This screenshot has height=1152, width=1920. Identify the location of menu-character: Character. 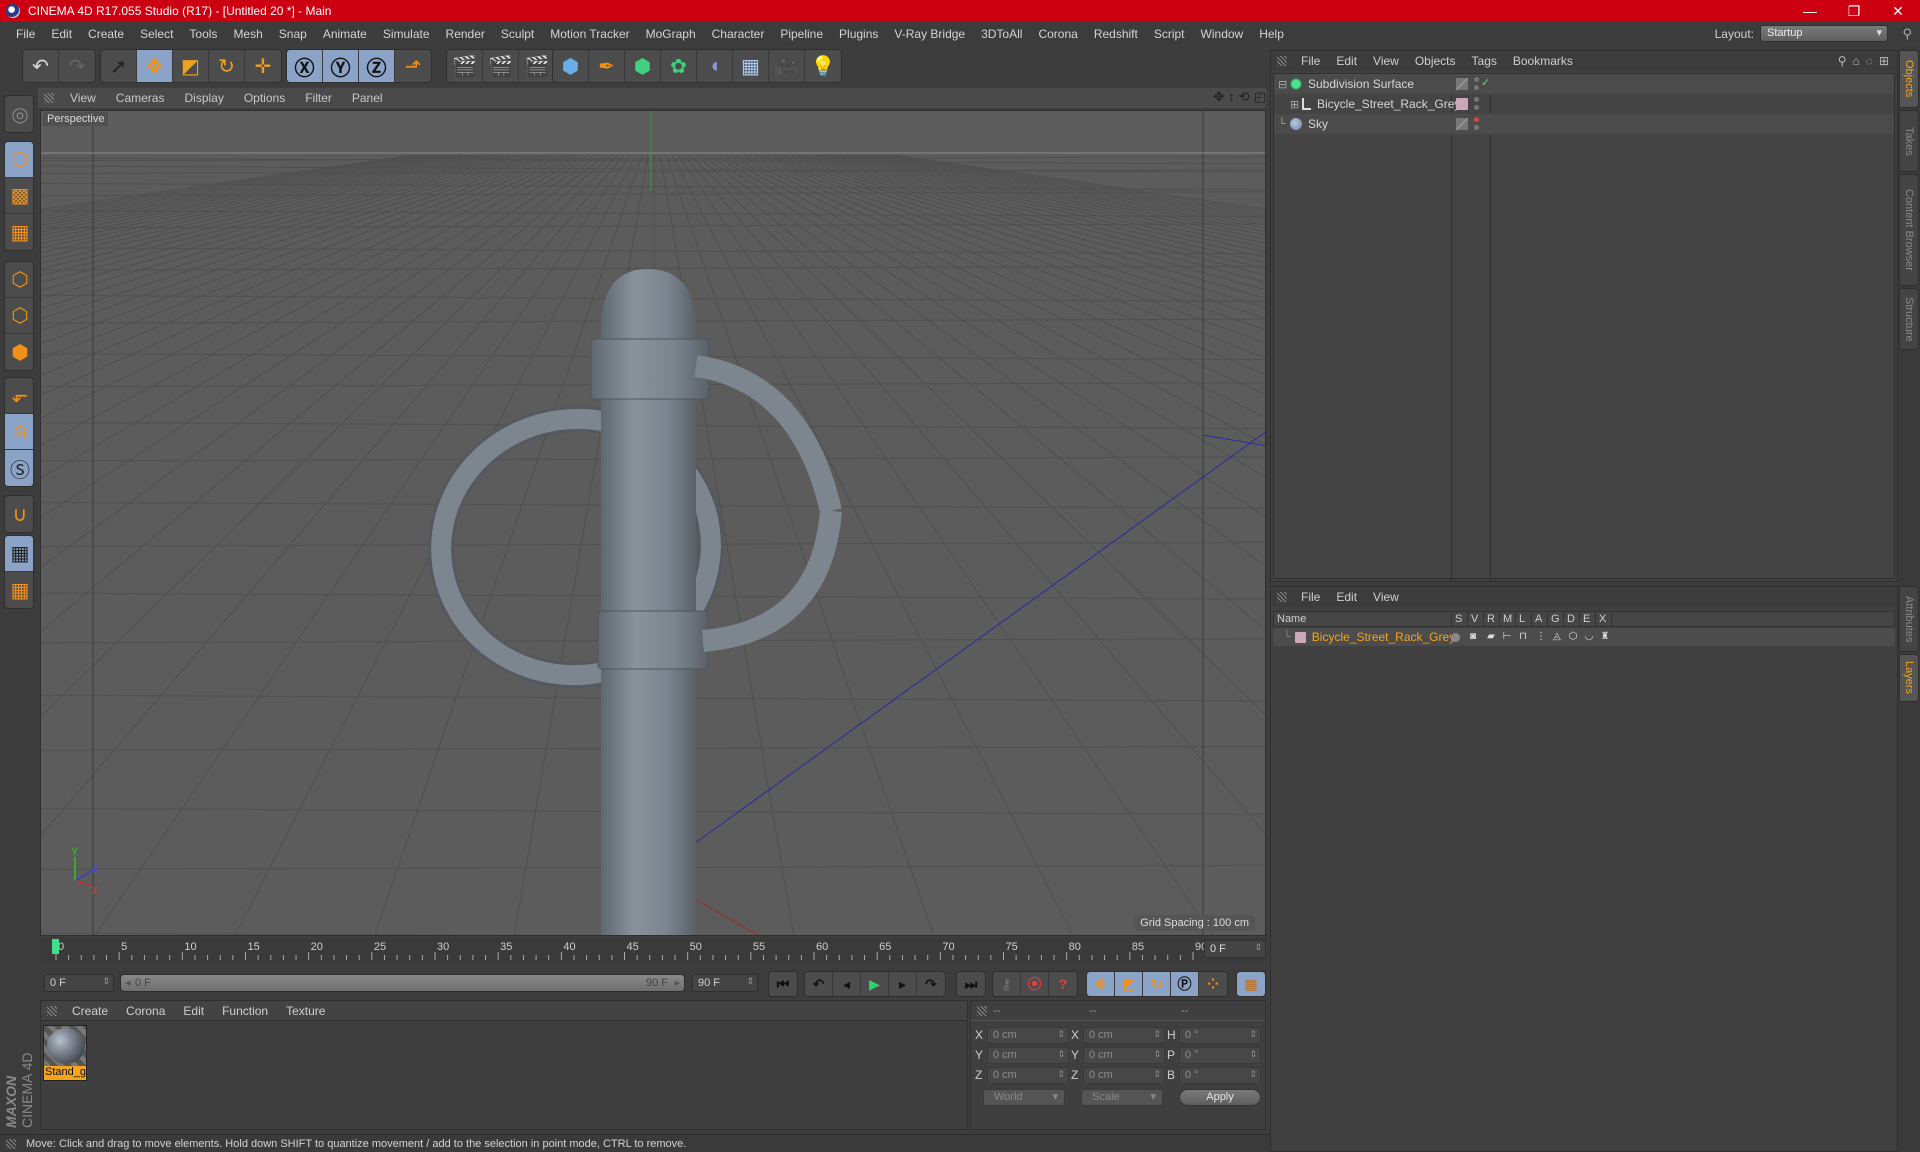
(738, 34).